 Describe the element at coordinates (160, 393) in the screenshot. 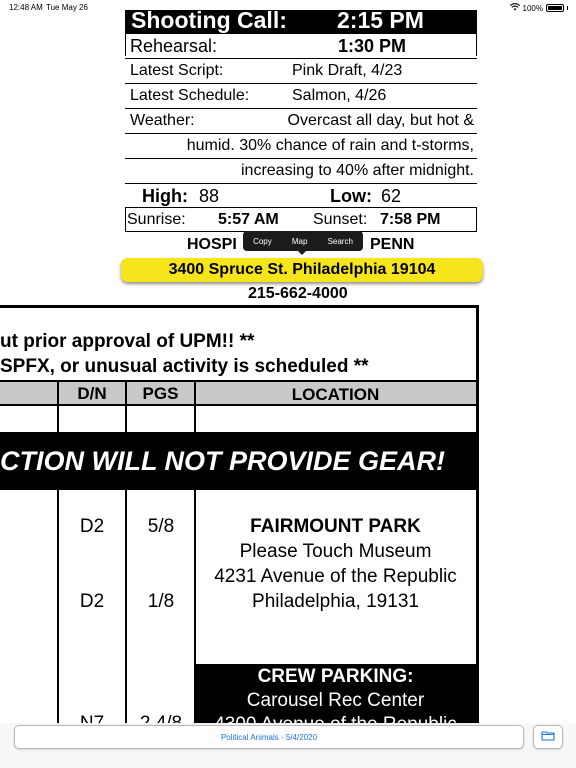

I see `pgs-header: PGS` at that location.